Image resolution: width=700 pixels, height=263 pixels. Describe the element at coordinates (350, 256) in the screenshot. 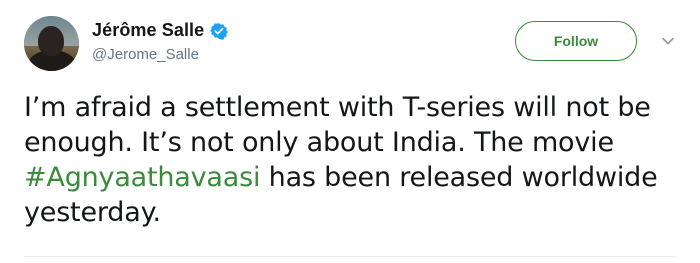

I see `divider` at that location.